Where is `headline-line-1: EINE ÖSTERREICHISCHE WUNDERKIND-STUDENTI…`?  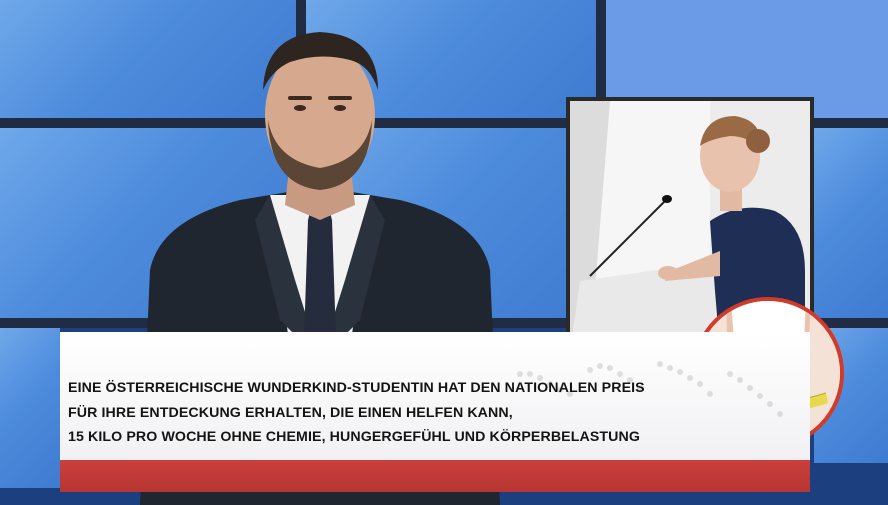 headline-line-1: EINE ÖSTERREICHISCHE WUNDERKIND-STUDENTI… is located at coordinates (356, 388).